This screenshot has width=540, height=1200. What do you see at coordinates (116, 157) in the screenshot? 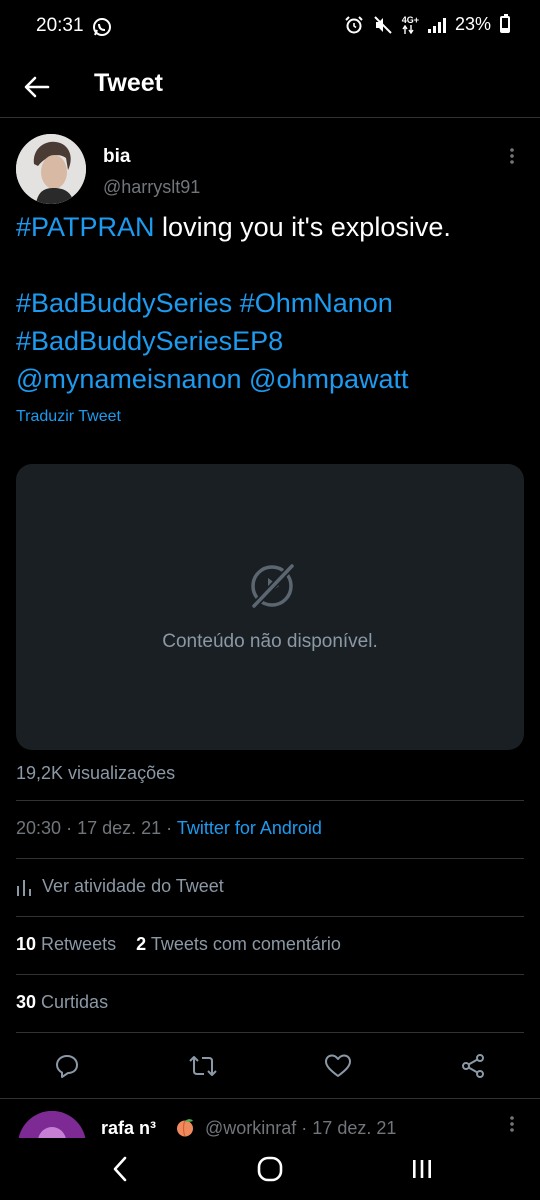
I see `author-name: bia` at bounding box center [116, 157].